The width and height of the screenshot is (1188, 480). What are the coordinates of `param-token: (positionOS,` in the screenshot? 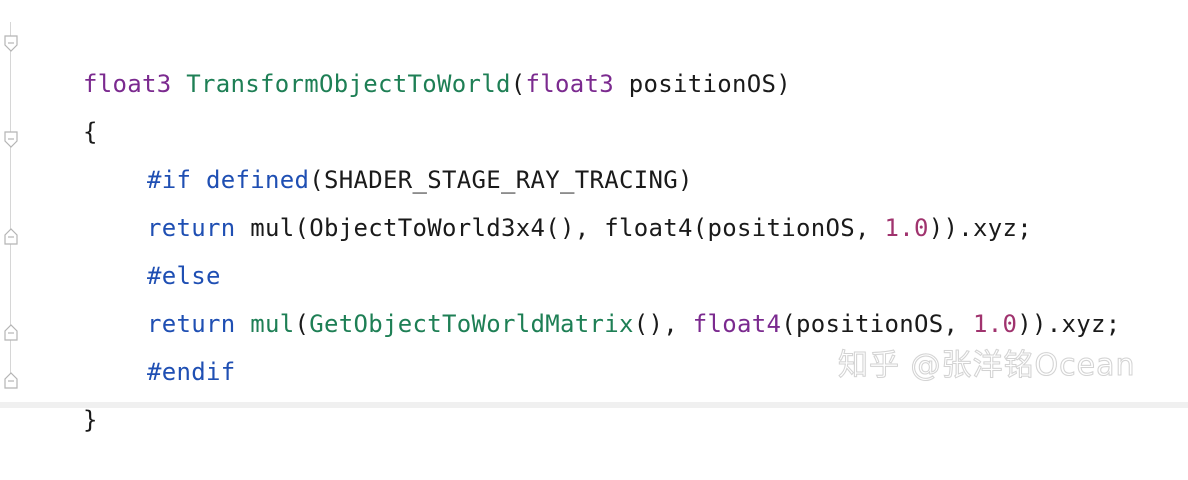 It's located at (877, 324).